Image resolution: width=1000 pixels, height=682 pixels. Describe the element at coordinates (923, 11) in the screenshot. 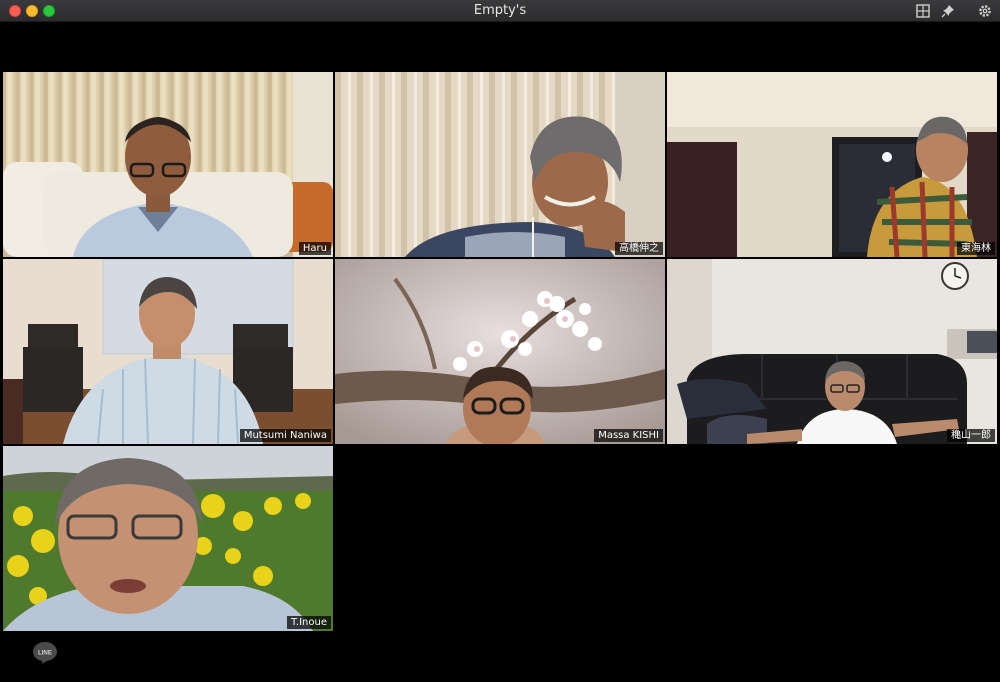

I see `layout-icon` at that location.